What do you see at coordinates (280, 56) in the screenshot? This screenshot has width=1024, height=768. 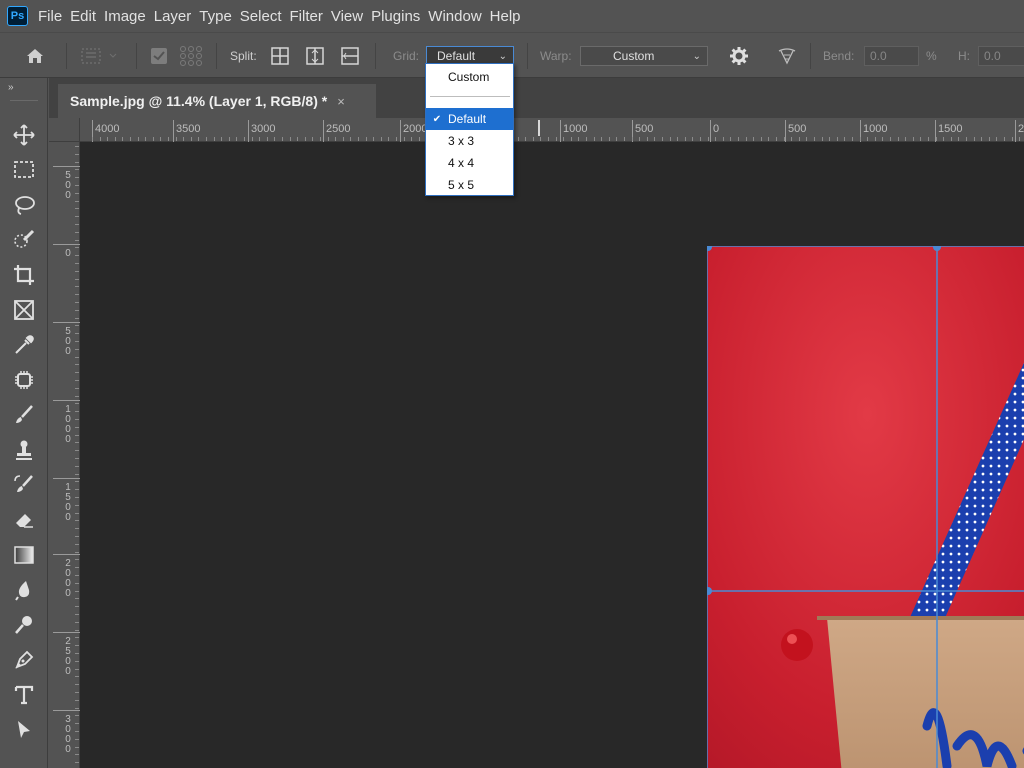 I see `split-crosswise-button` at bounding box center [280, 56].